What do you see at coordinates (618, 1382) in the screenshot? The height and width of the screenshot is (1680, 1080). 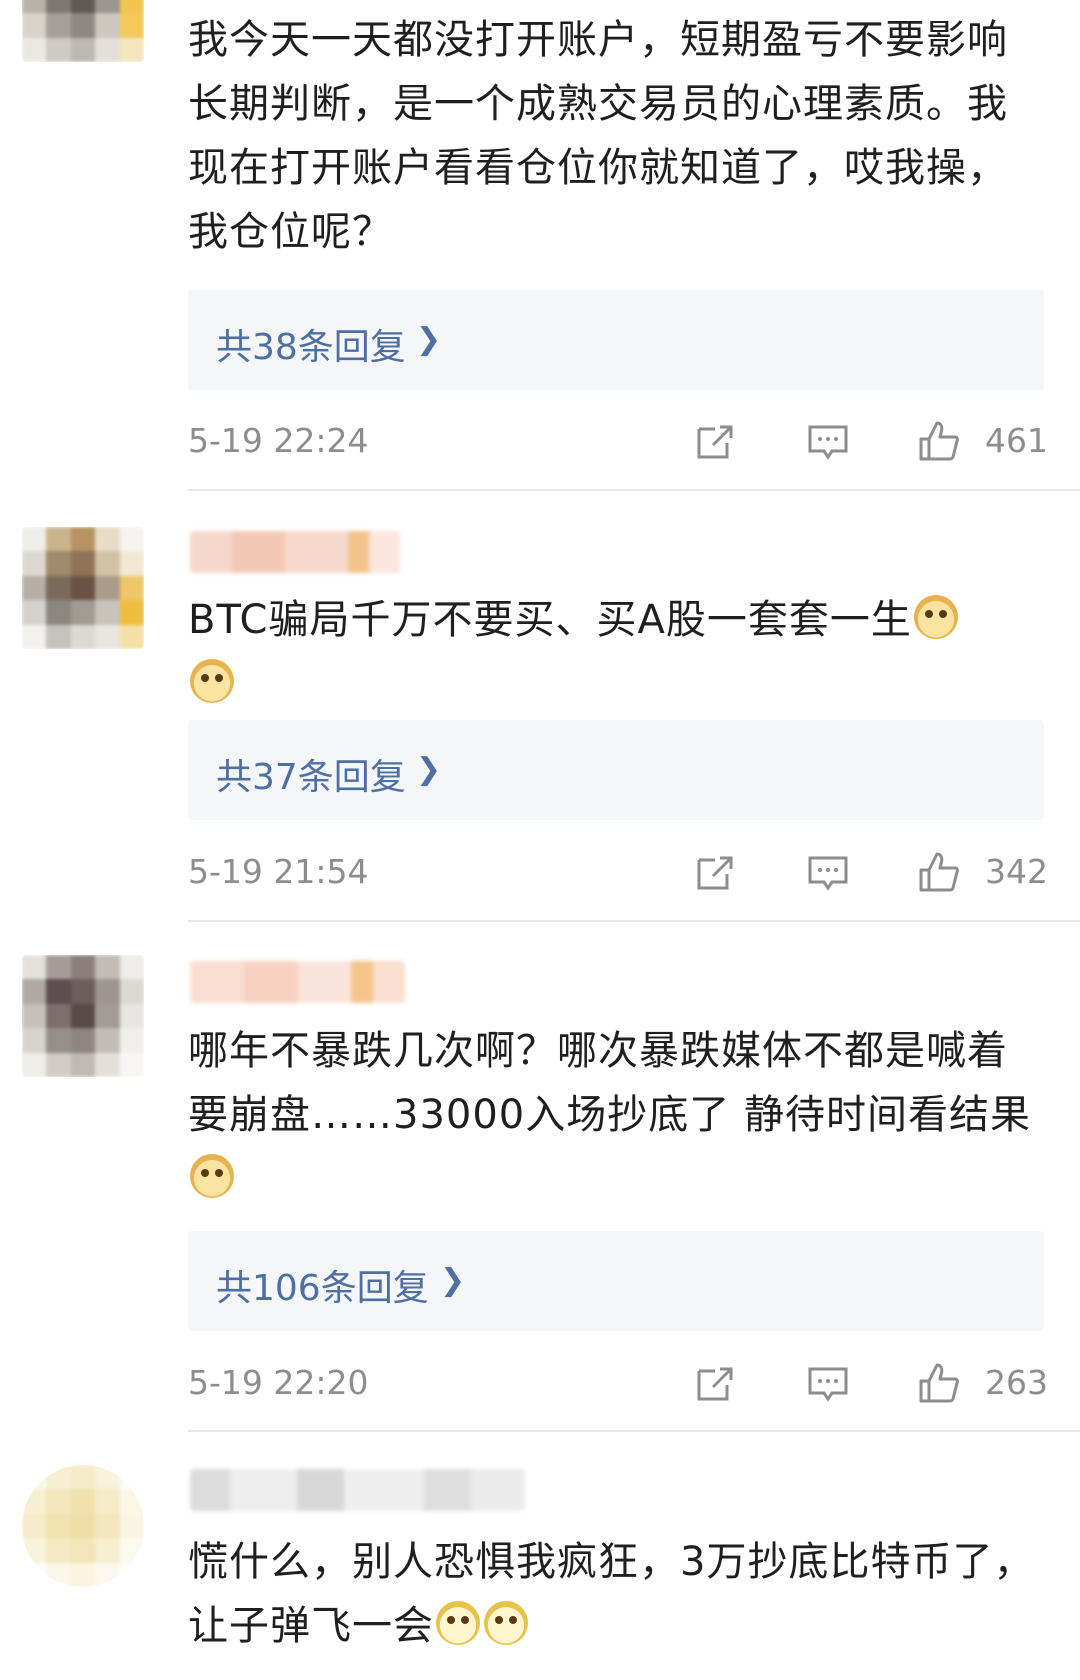 I see `comment-meta-bar: 5-19 22:20 263` at bounding box center [618, 1382].